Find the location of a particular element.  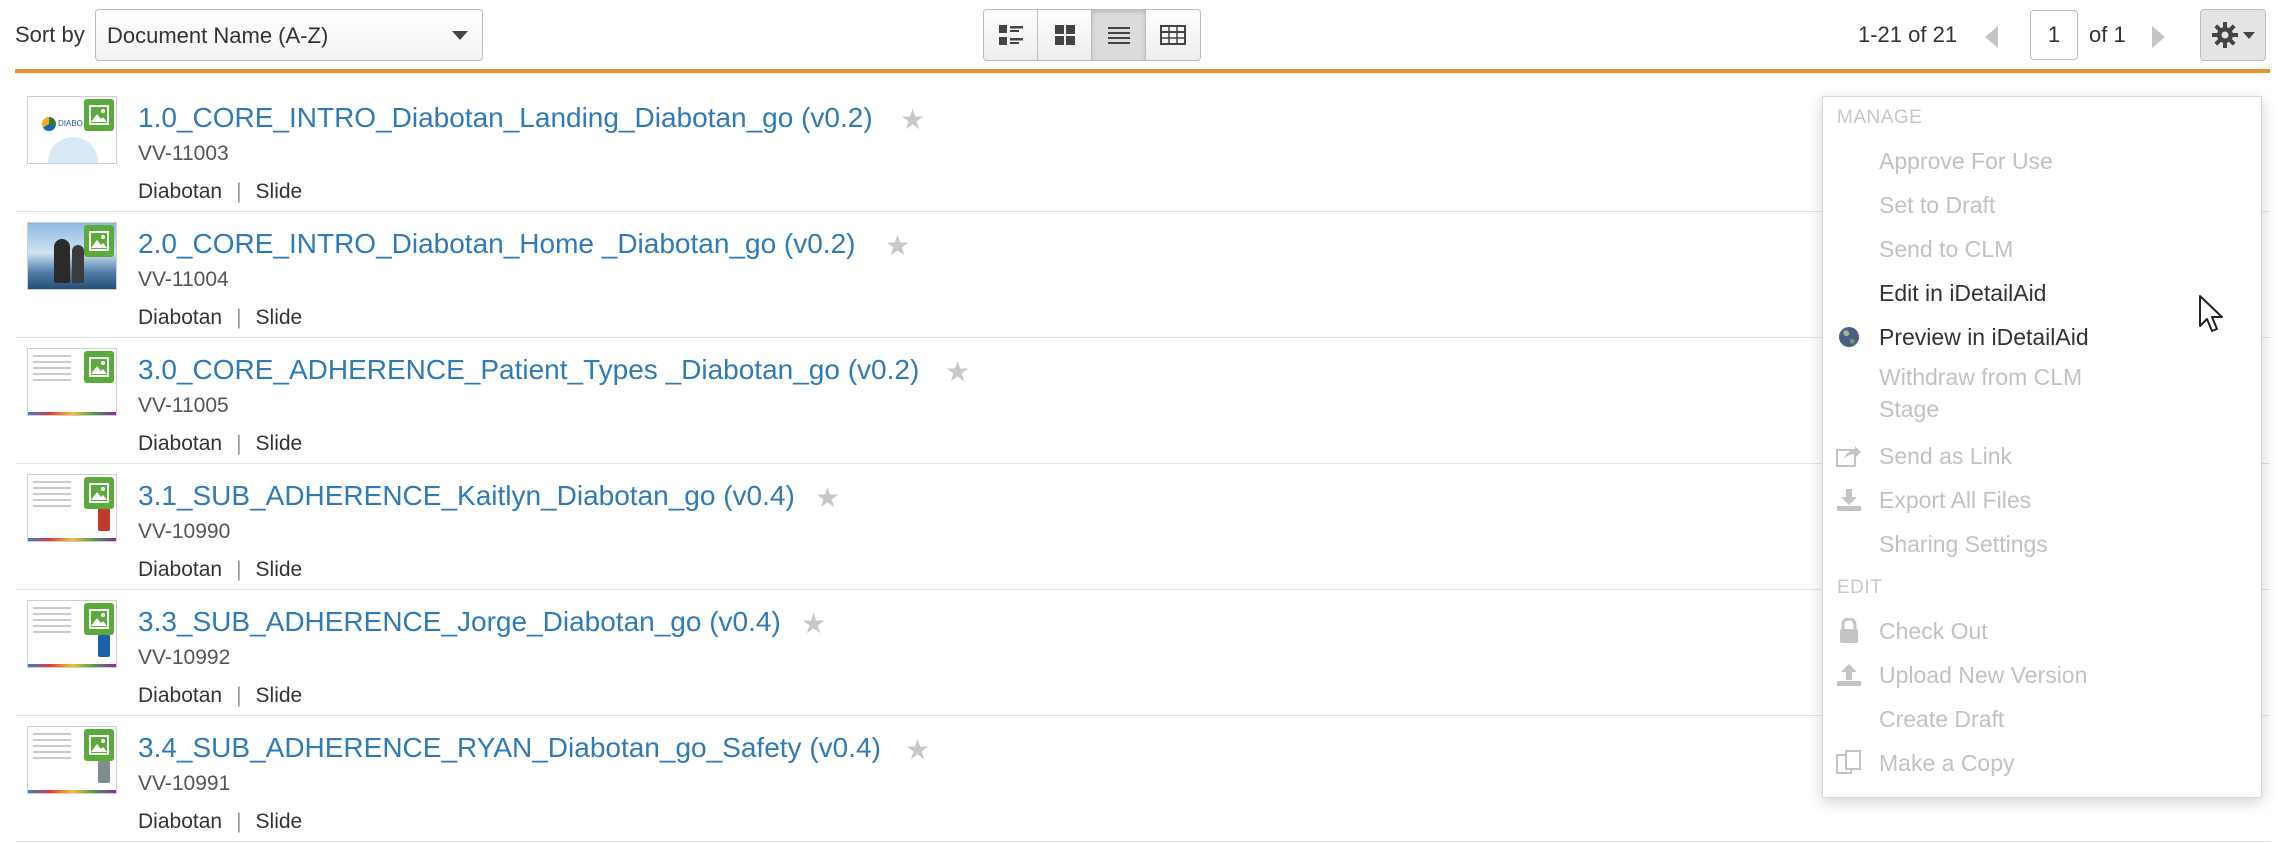

compact-list-view-icon is located at coordinates (1118, 35).